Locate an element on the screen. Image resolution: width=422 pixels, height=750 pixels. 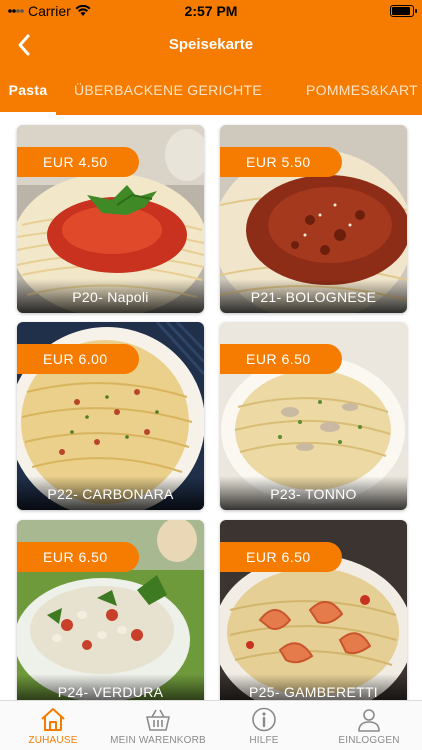
info-icon is located at coordinates (264, 719).